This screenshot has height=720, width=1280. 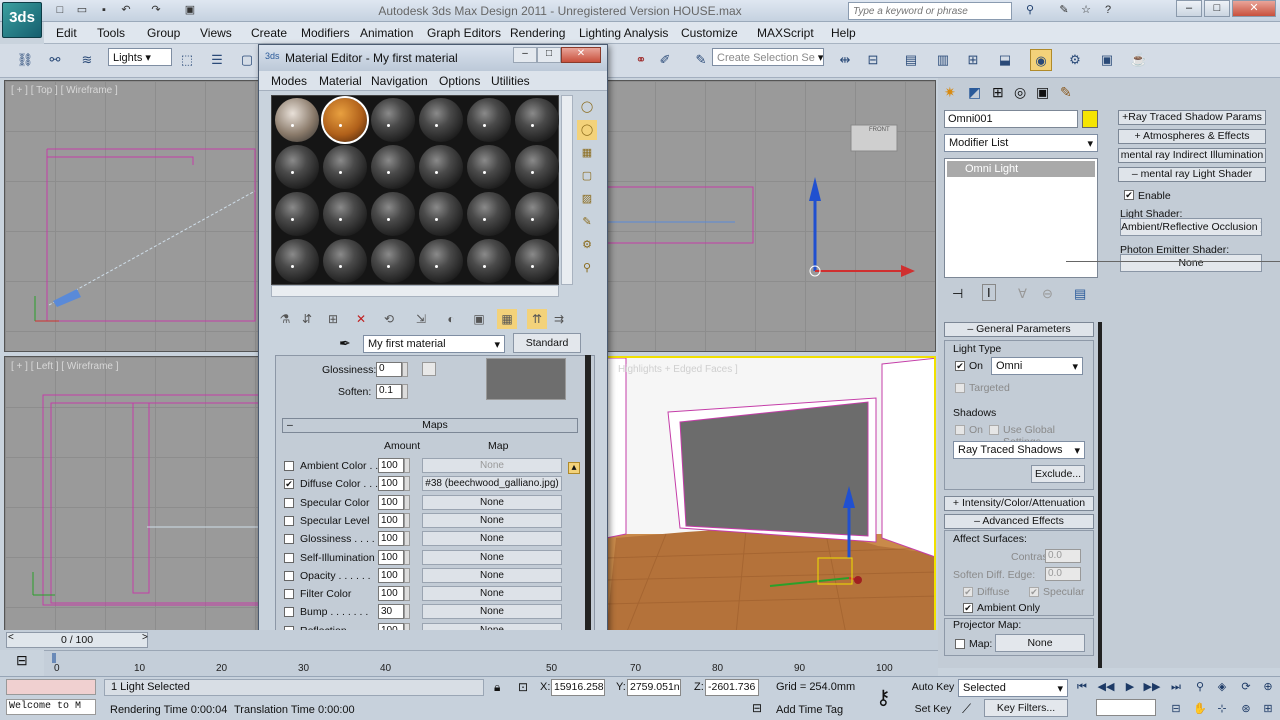 I want to click on orbit-subobject-icon: ⊛, so click(x=1246, y=709).